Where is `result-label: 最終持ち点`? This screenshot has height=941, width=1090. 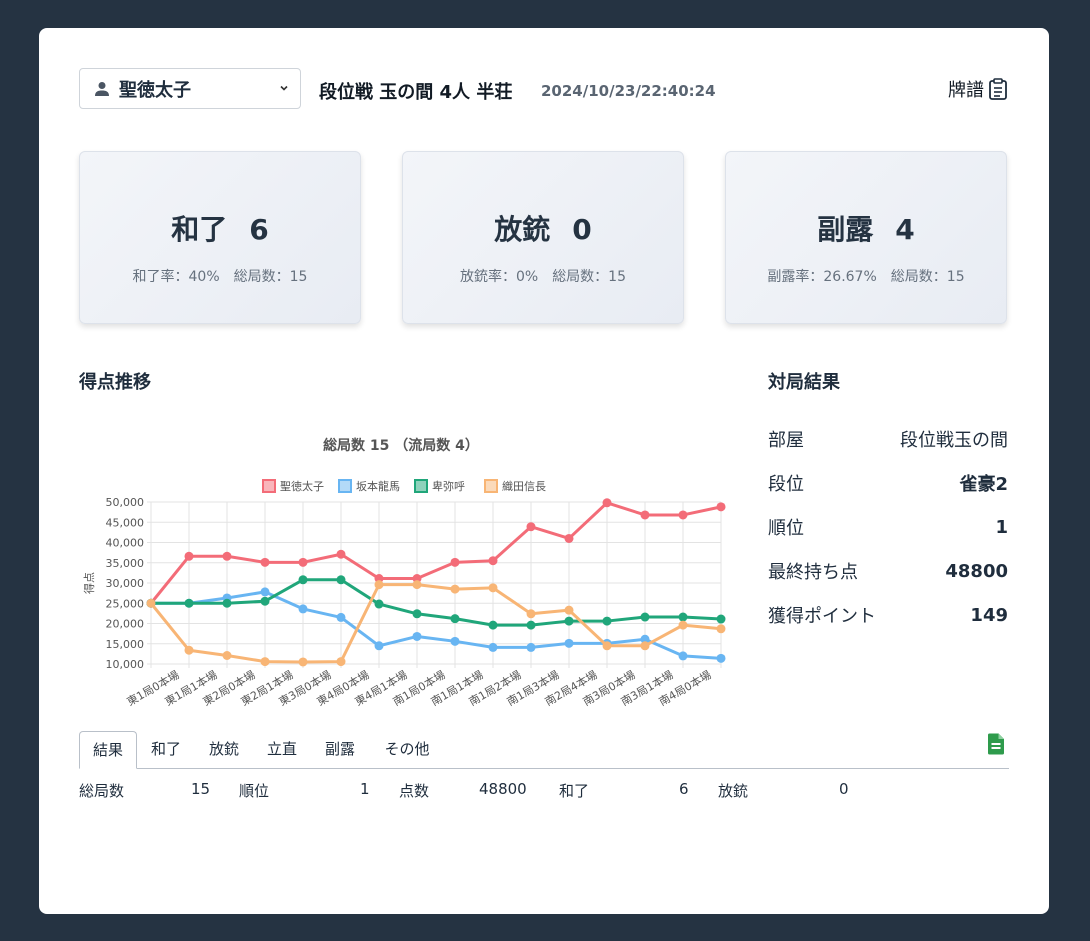 result-label: 最終持ち点 is located at coordinates (813, 572).